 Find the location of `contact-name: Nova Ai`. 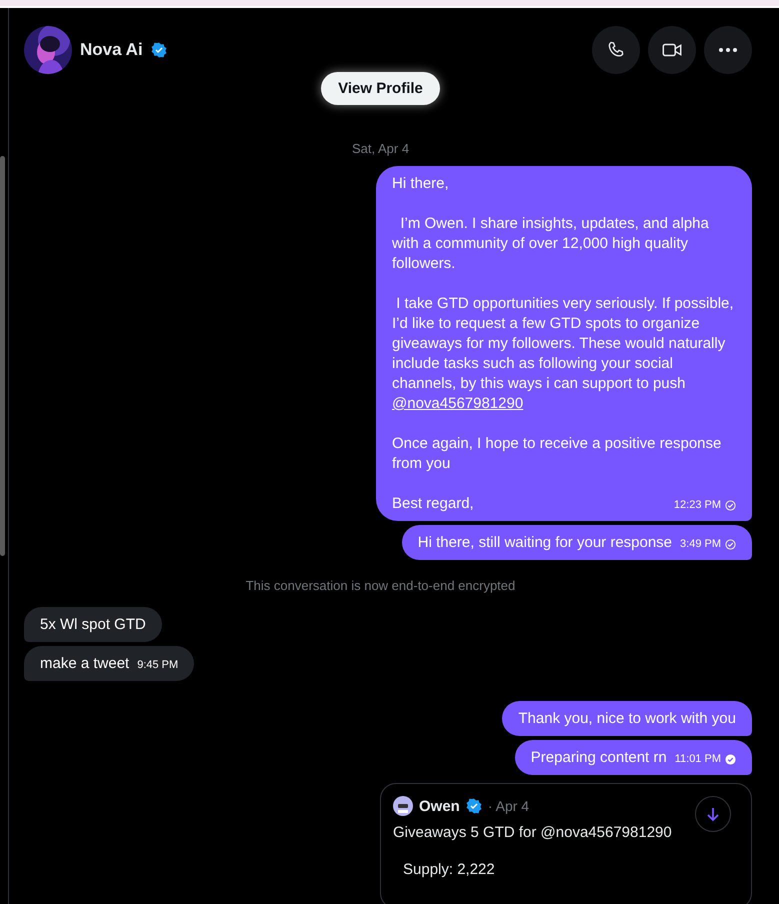

contact-name: Nova Ai is located at coordinates (111, 50).